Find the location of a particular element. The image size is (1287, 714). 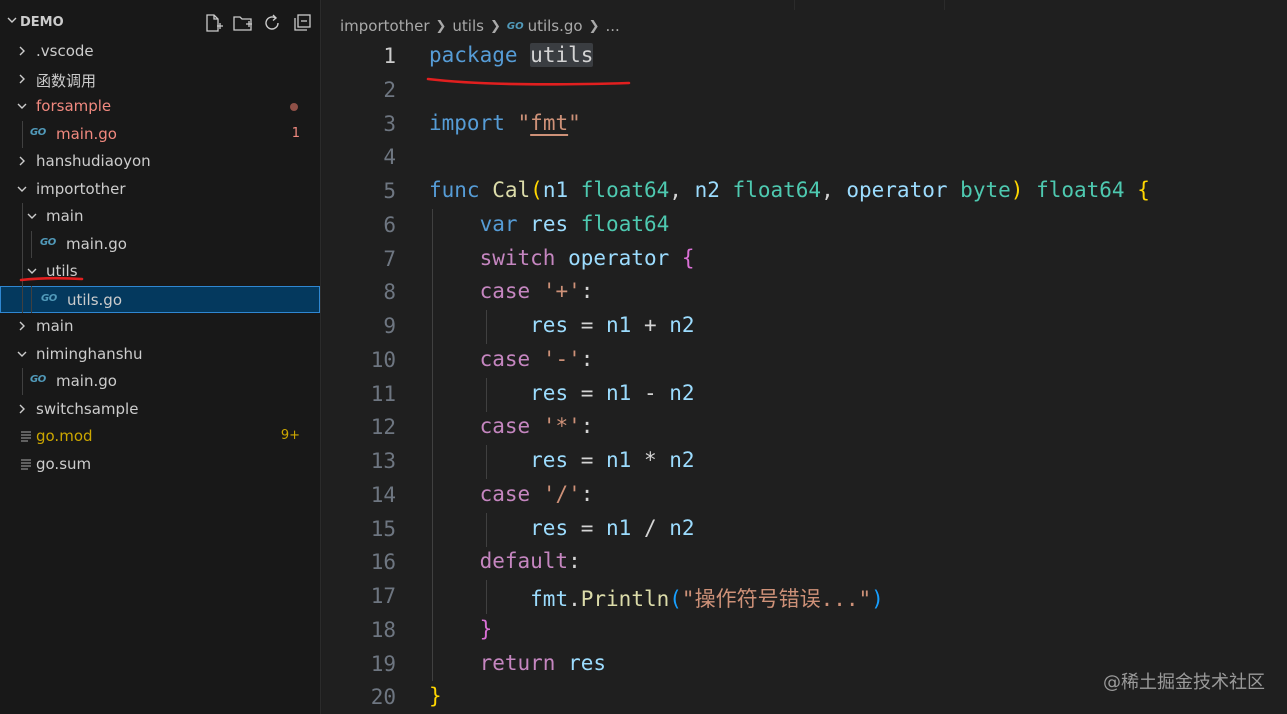

code-text: res = n1 + n2 is located at coordinates (562, 325).